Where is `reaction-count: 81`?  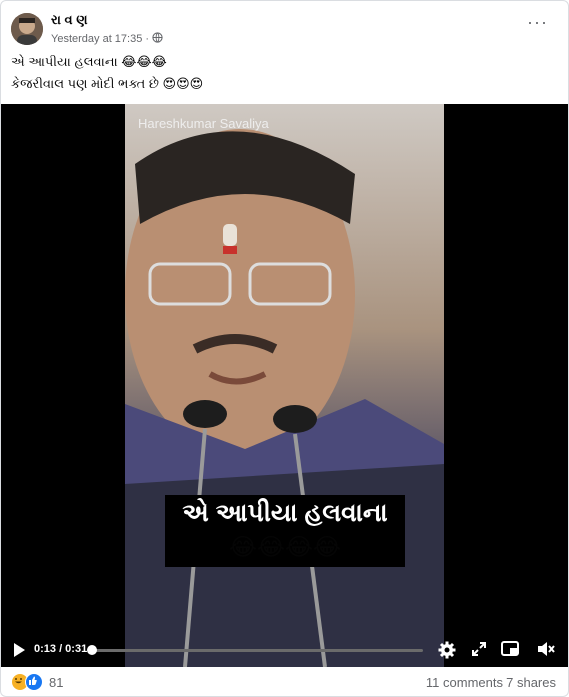
reaction-count: 81 is located at coordinates (56, 682).